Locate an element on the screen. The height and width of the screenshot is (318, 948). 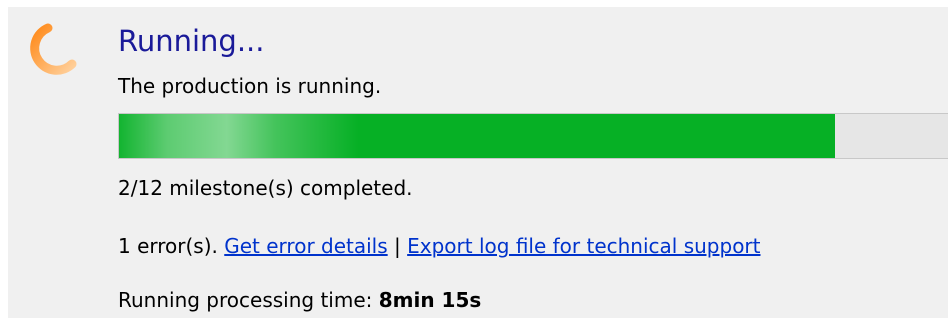
error-count: 1 error(s). is located at coordinates (168, 246).